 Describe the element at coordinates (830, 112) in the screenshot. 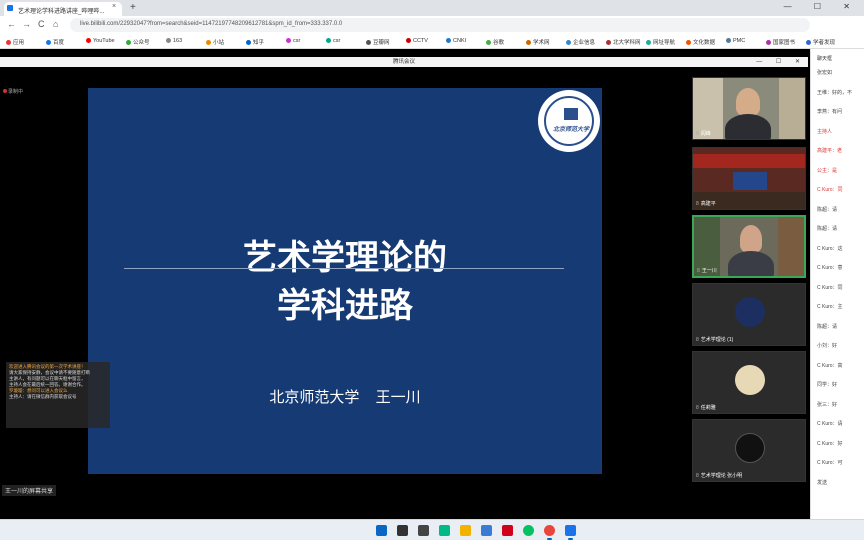

I see `side-chat-line: 李燕：有问` at that location.